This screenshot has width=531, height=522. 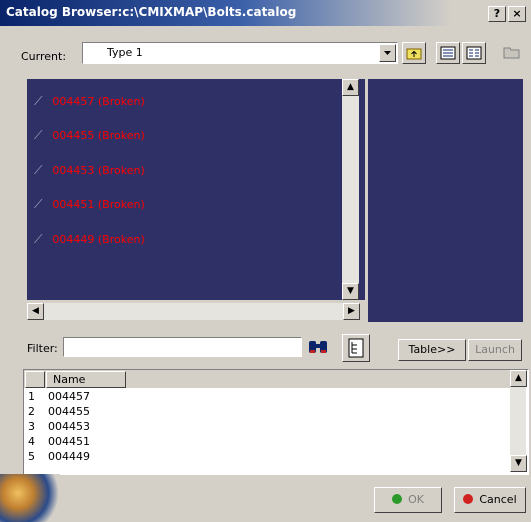 What do you see at coordinates (468, 499) in the screenshot?
I see `red-dot-icon` at bounding box center [468, 499].